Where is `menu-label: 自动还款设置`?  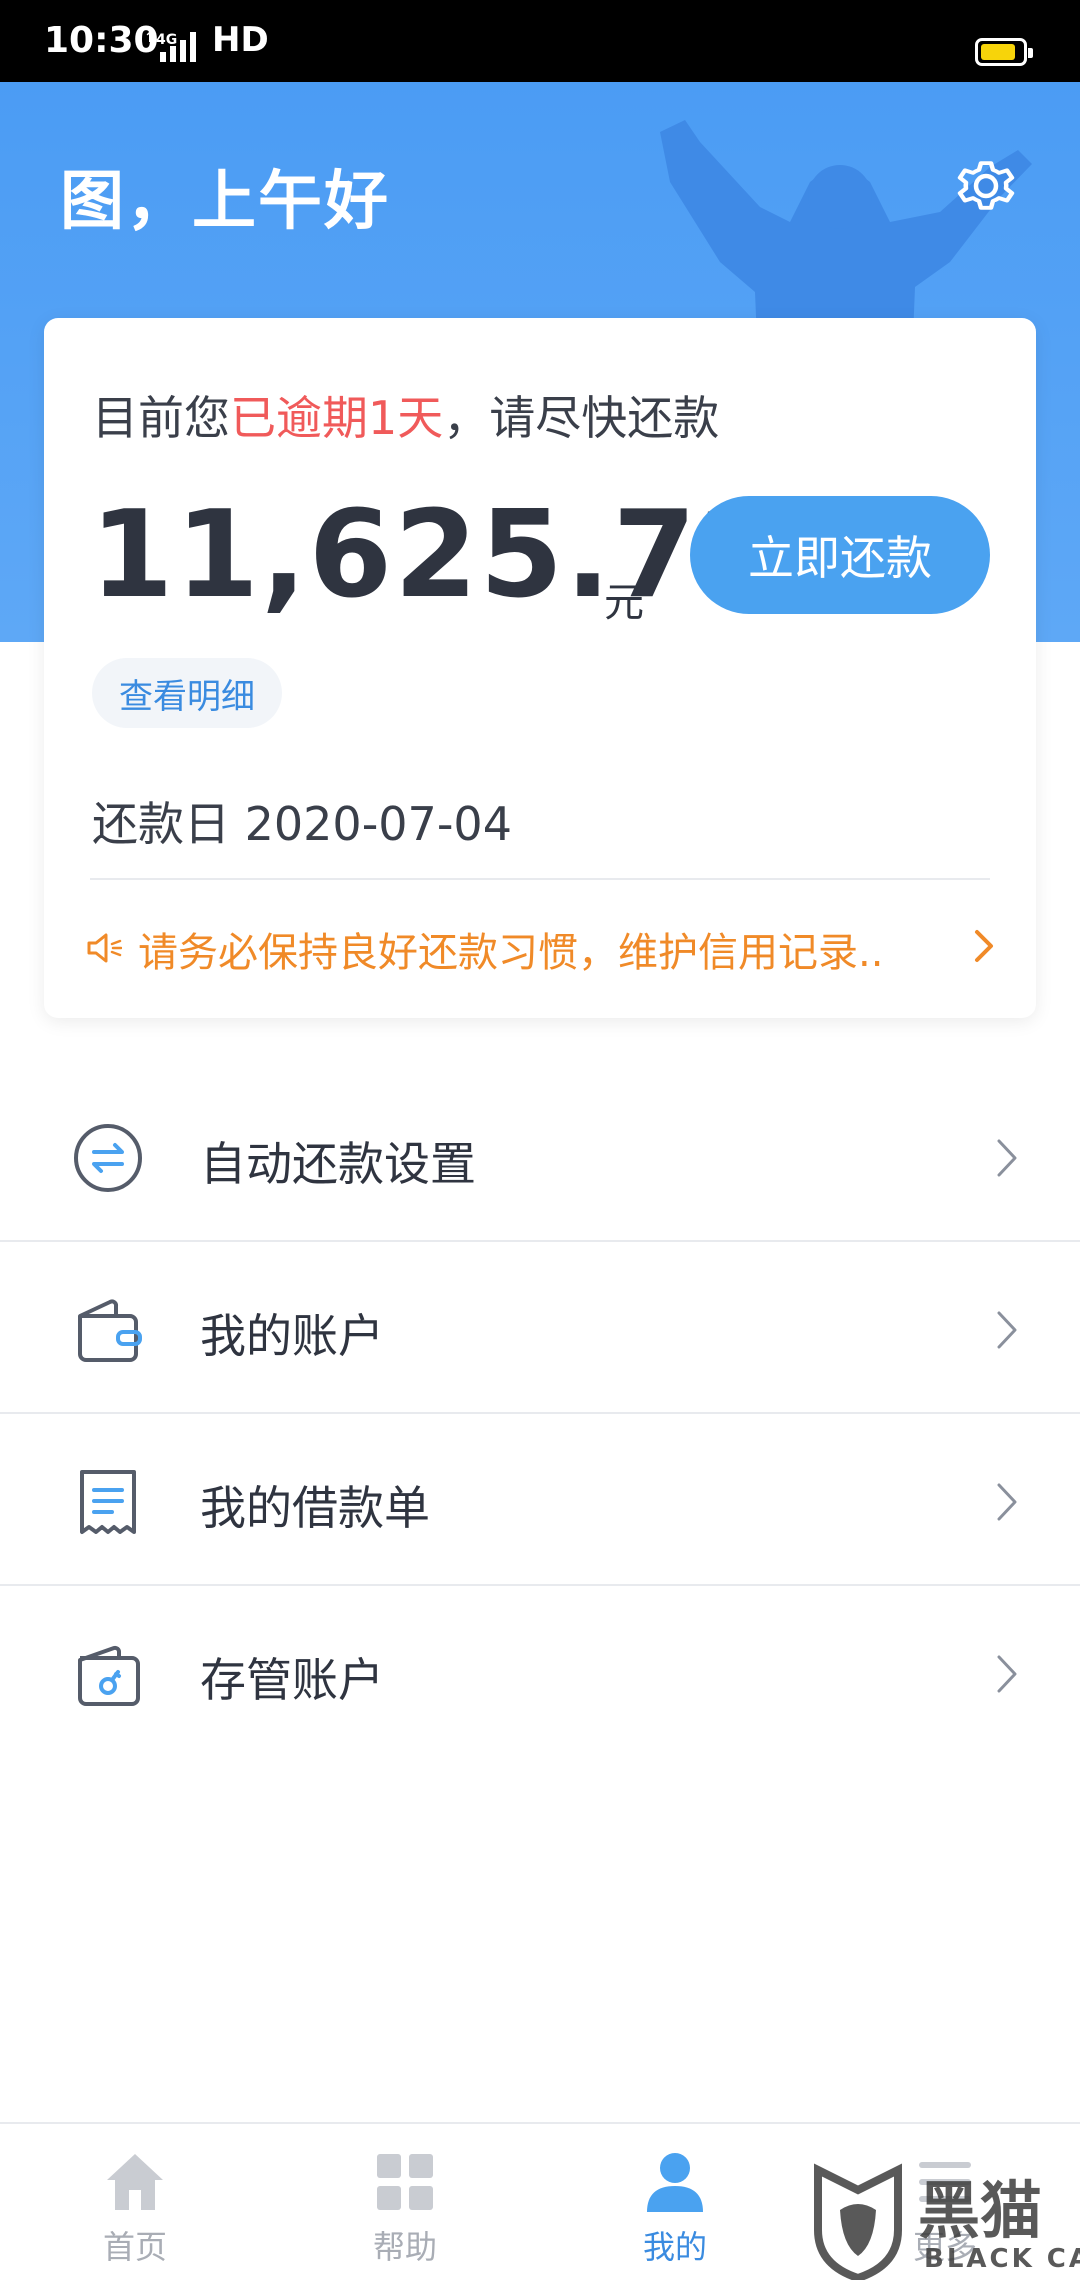
menu-label: 自动还款设置 is located at coordinates (338, 1164).